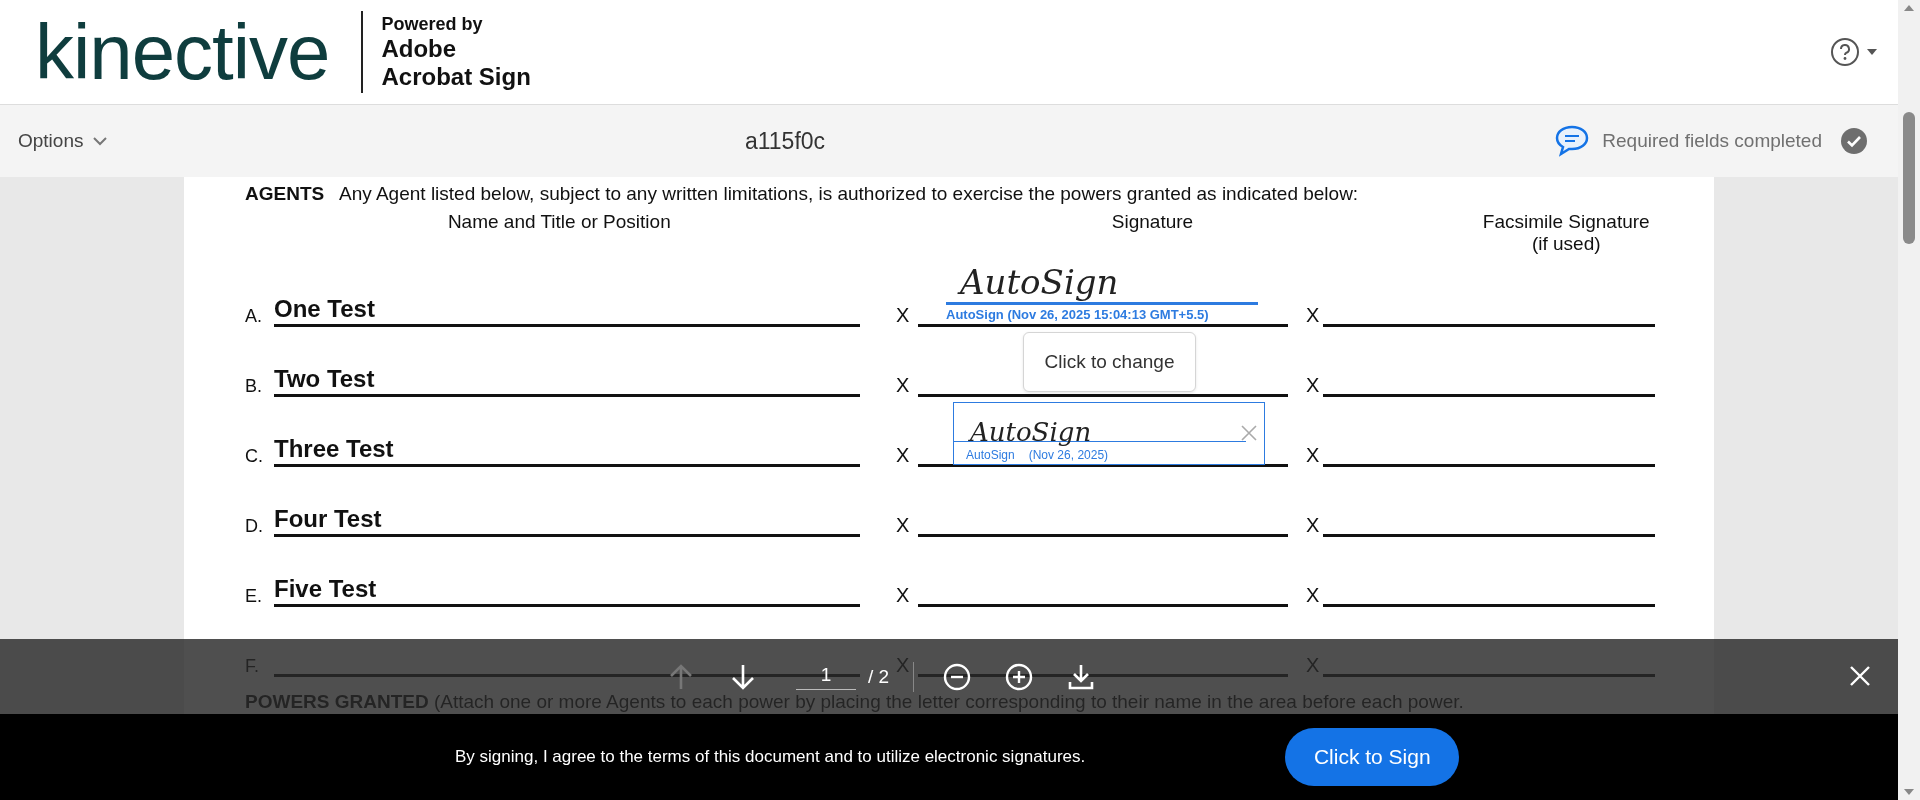 The width and height of the screenshot is (1920, 800). Describe the element at coordinates (100, 141) in the screenshot. I see `chevron-icon` at that location.